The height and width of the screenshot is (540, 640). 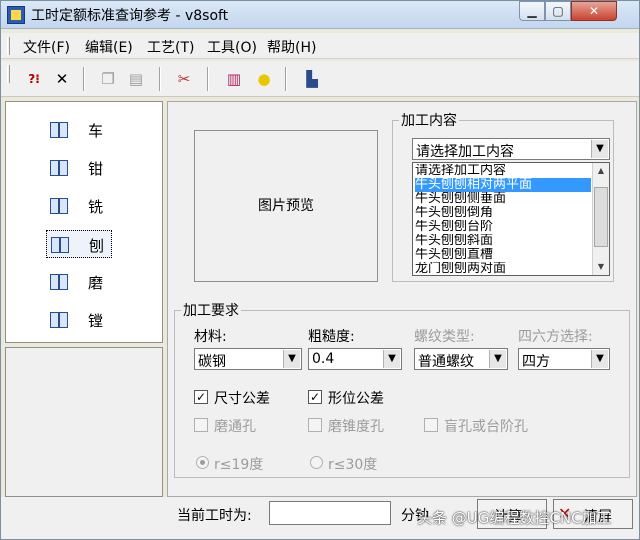 What do you see at coordinates (331, 337) in the screenshot?
I see `roughness-label: 粗糙度:` at bounding box center [331, 337].